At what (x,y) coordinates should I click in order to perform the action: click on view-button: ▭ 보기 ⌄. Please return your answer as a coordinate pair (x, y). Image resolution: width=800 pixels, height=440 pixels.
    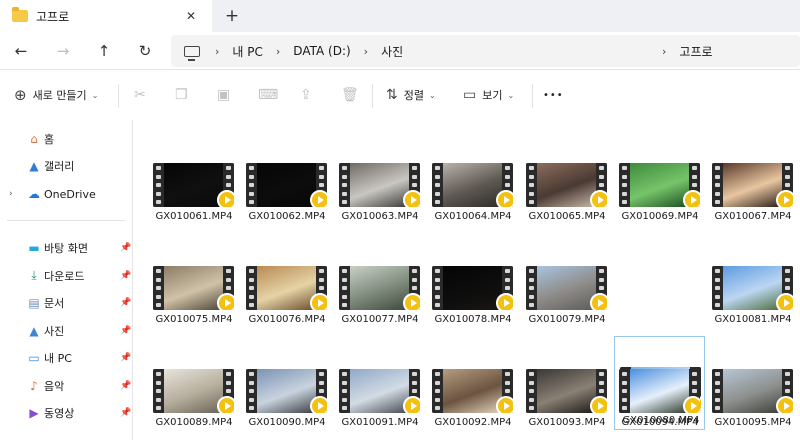
    Looking at the image, I should click on (488, 95).